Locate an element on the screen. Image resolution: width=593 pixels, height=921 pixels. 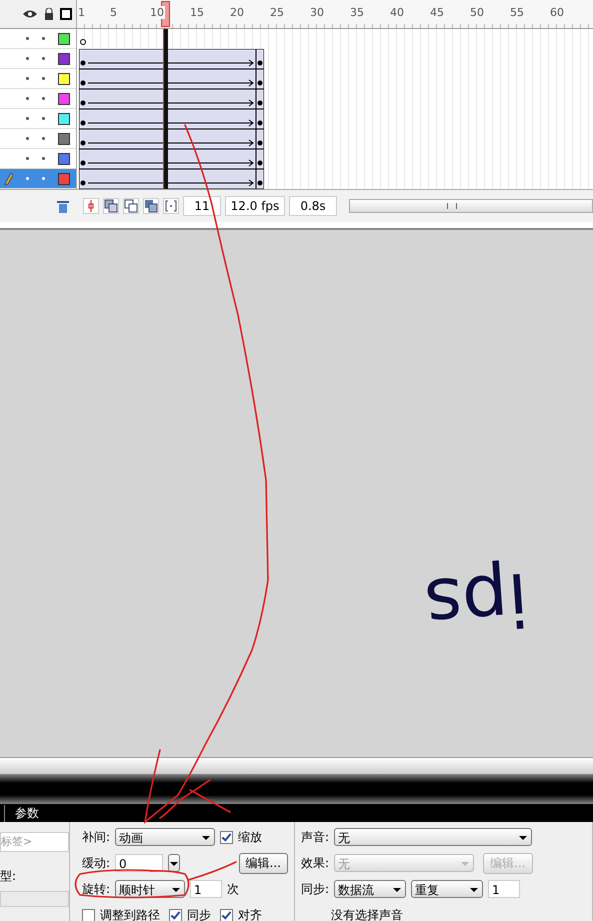
sound-note: 没有选择声音 is located at coordinates (366, 913).